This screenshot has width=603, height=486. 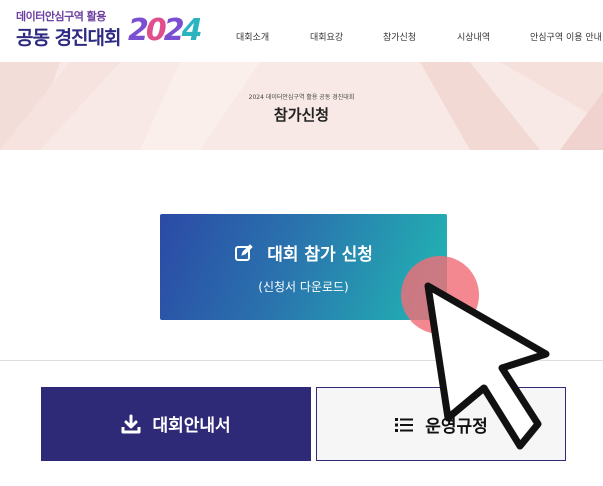 What do you see at coordinates (68, 38) in the screenshot?
I see `logo-main-text: 공동 경진대회` at bounding box center [68, 38].